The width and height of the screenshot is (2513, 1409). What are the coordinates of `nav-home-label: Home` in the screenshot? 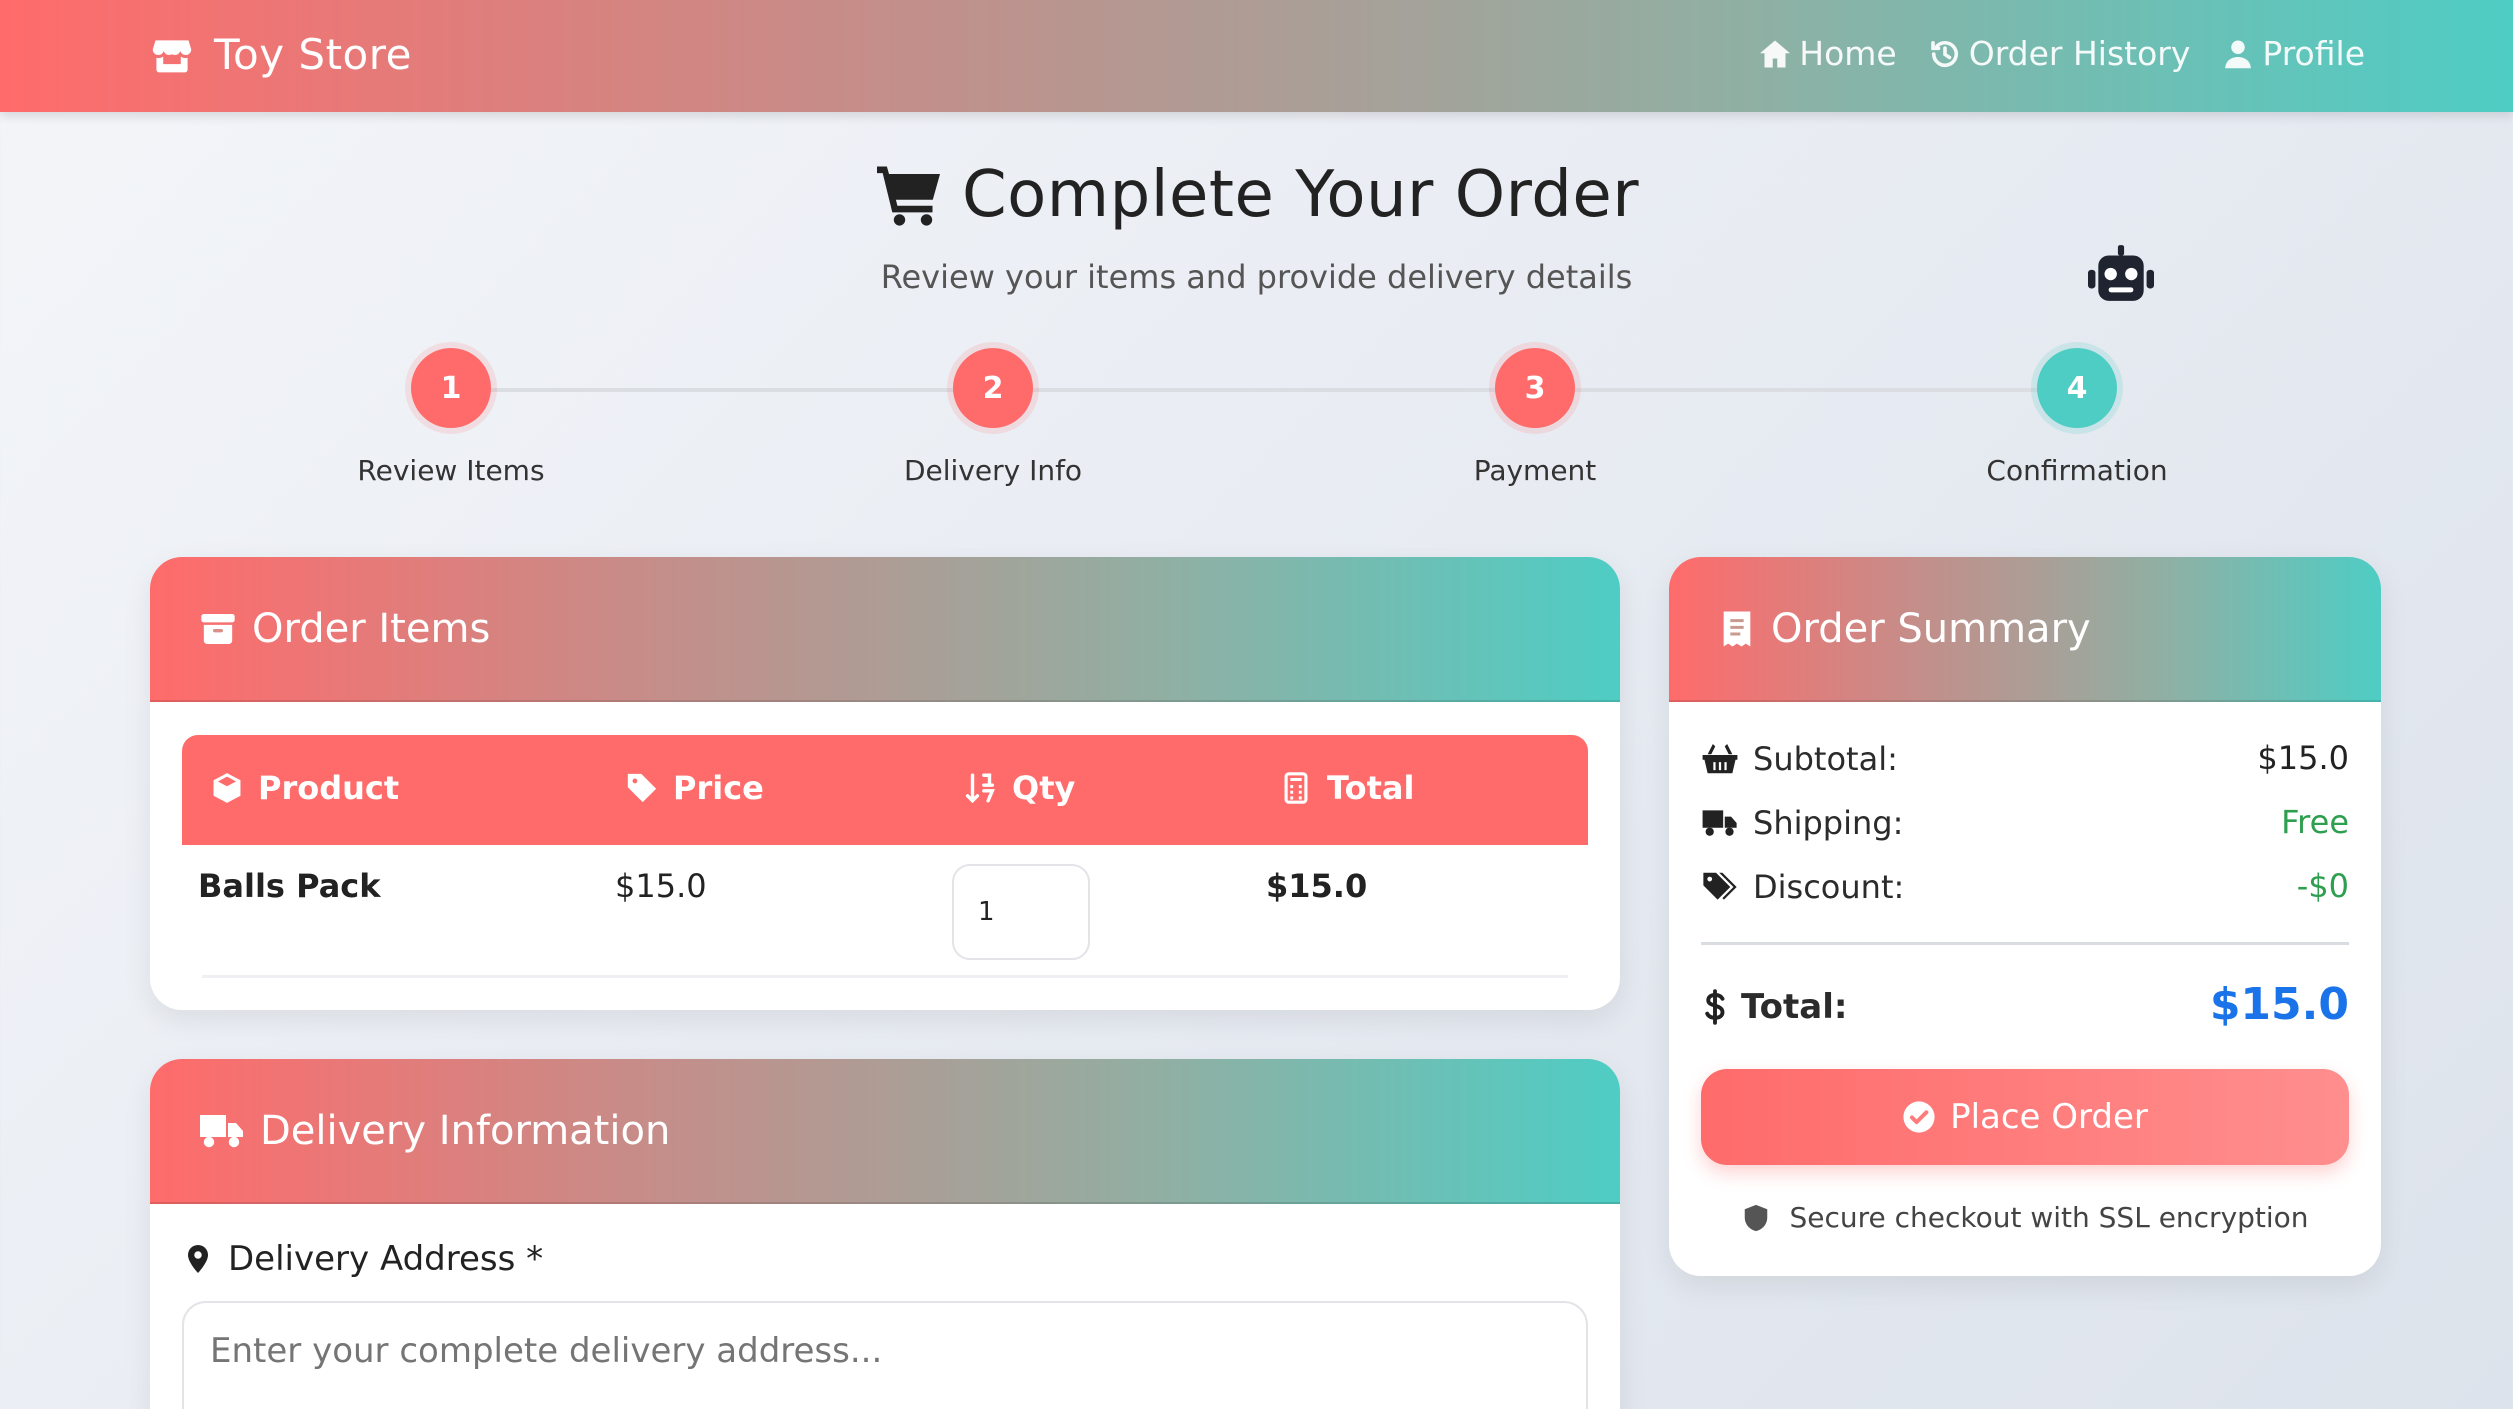 It's located at (1848, 53).